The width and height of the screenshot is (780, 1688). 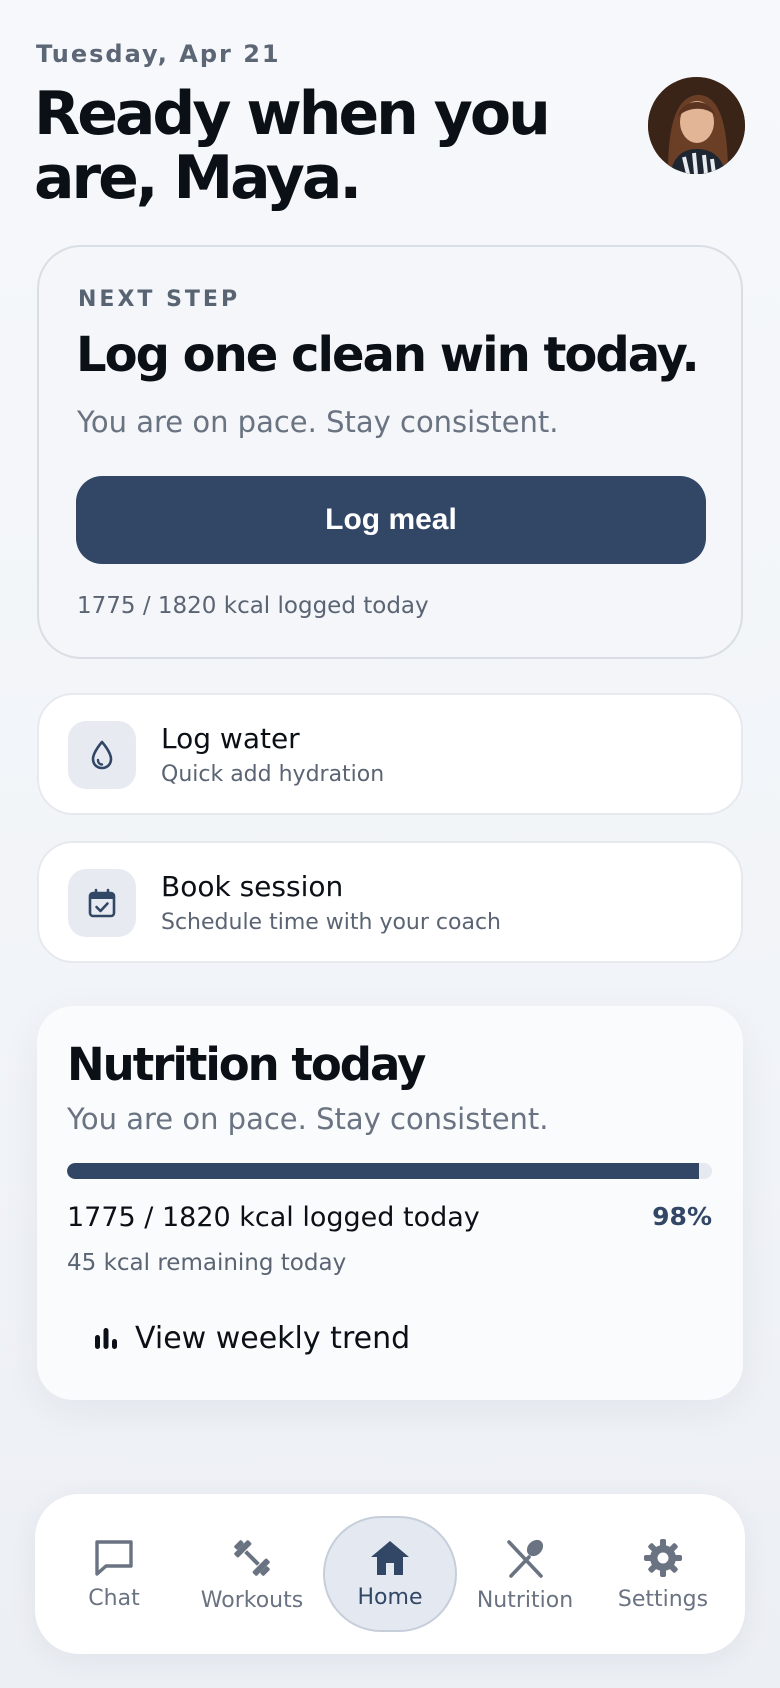 I want to click on nutrition-remaining: 45 kcal remaining today, so click(x=207, y=1263).